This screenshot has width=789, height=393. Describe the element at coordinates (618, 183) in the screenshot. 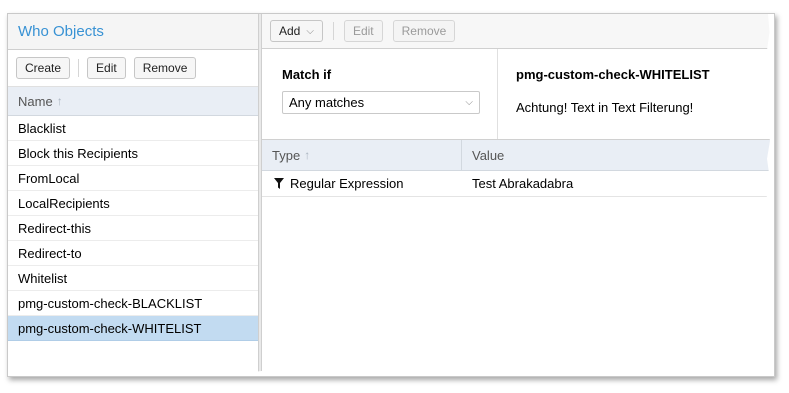

I see `value-cell: Test Abrakadabra` at that location.